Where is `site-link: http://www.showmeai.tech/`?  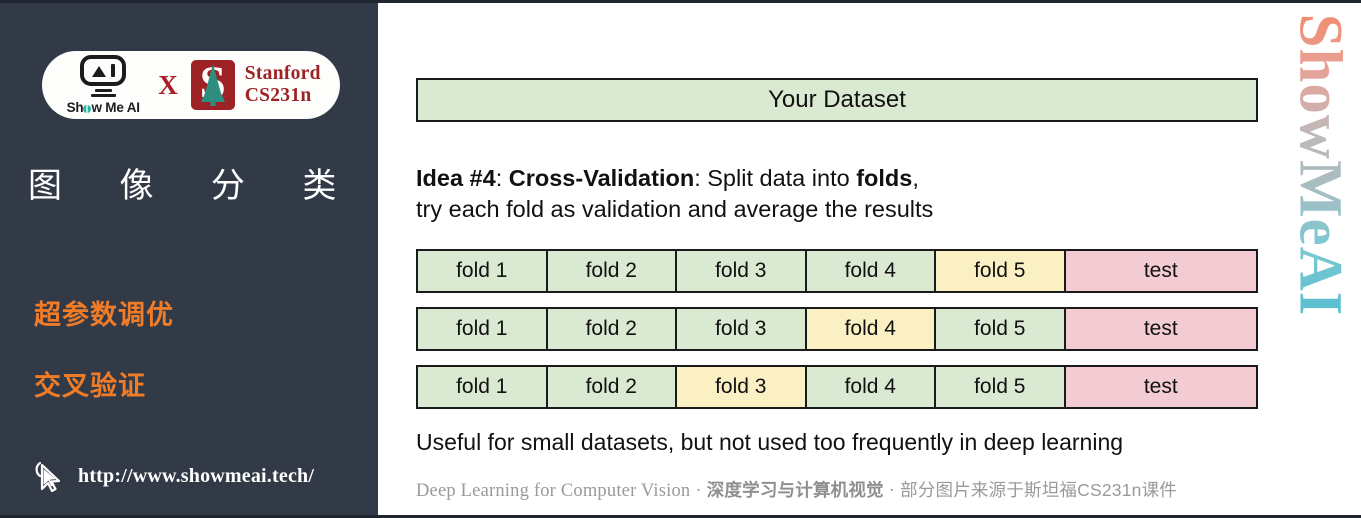
site-link: http://www.showmeai.tech/ is located at coordinates (174, 476).